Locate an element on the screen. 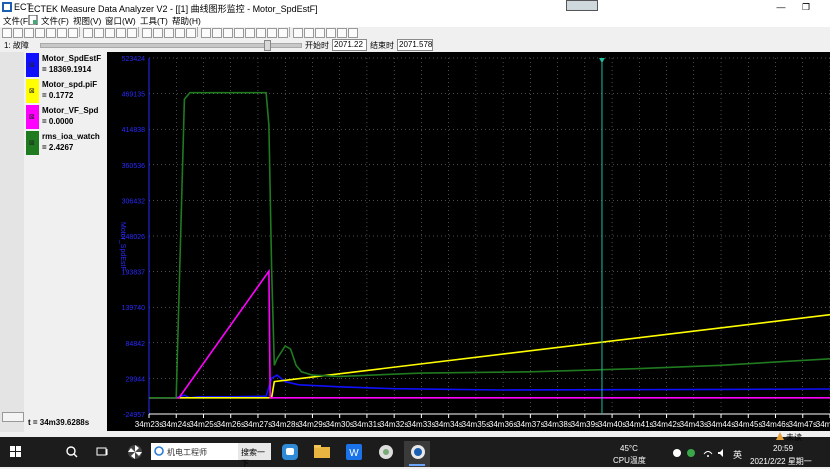  ime-indicator: 英 is located at coordinates (737, 454).